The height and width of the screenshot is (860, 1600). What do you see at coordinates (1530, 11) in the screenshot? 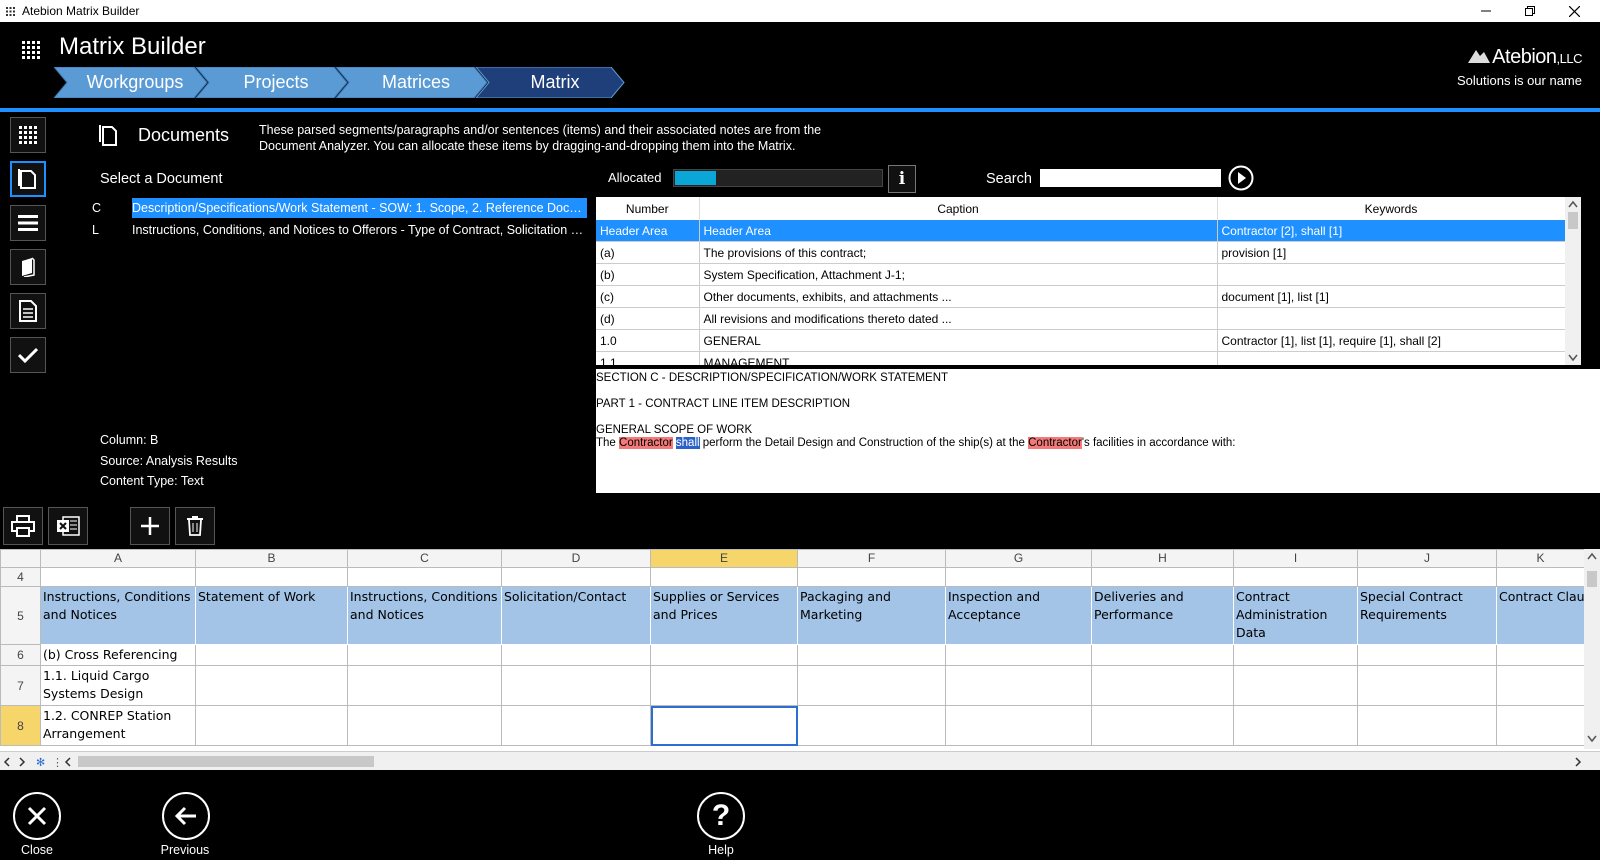
I see `restore-button` at bounding box center [1530, 11].